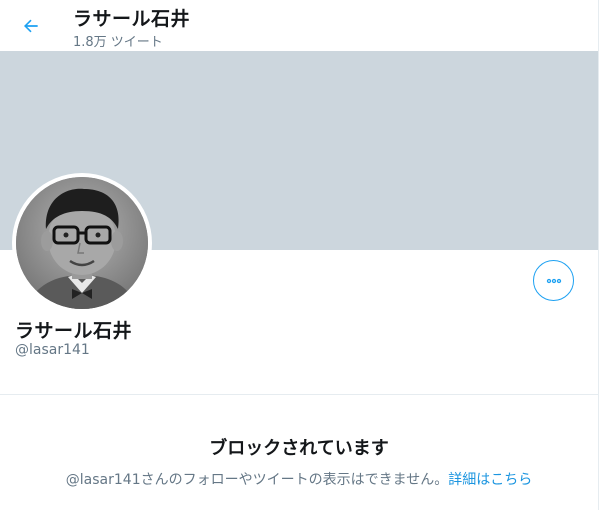  I want to click on blocked-message-text: @lasar141さんのフォローやツイートの表示はできません。, so click(257, 480).